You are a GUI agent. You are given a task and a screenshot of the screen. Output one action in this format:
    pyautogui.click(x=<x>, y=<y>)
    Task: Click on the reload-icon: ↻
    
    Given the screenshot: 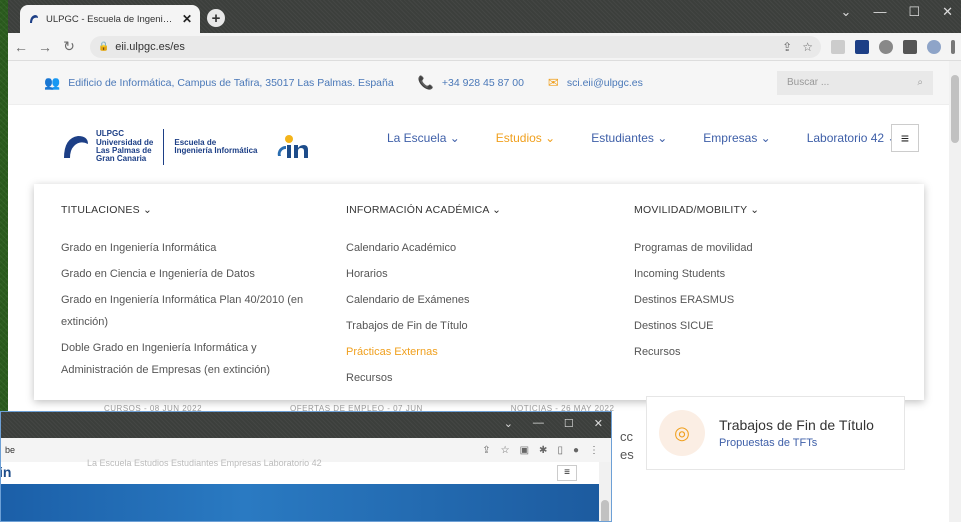 What is the action you would take?
    pyautogui.click(x=69, y=46)
    